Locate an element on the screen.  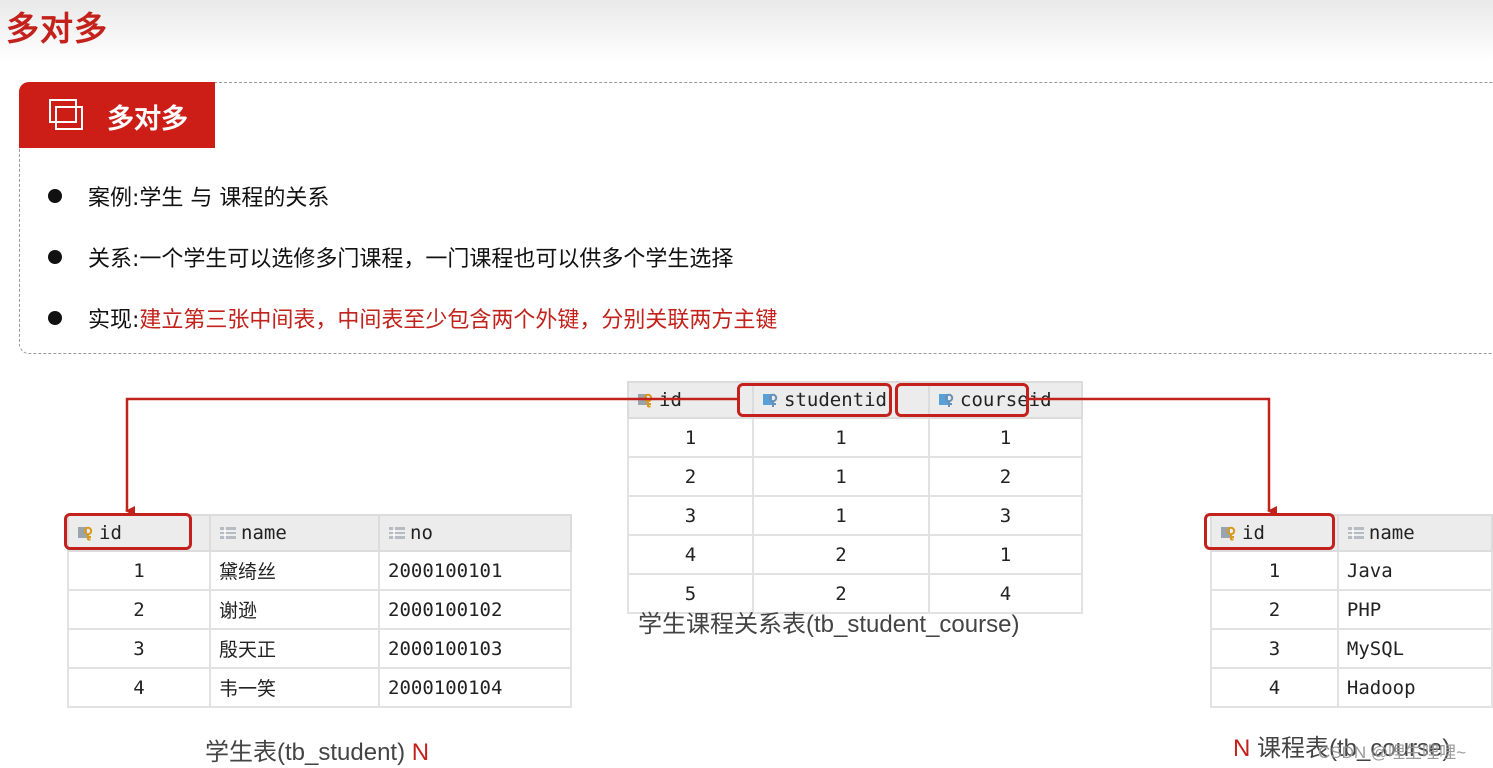
relationship-arrows is located at coordinates (701, 456).